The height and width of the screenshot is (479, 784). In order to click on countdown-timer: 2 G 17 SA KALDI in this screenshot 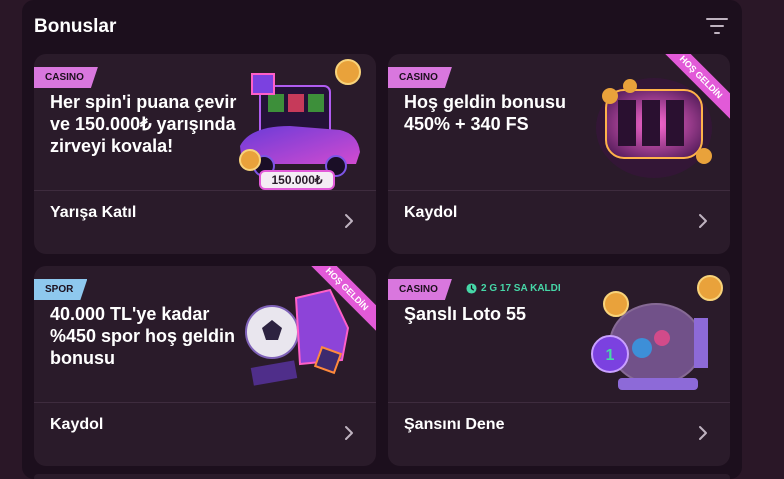, I will do `click(513, 288)`.